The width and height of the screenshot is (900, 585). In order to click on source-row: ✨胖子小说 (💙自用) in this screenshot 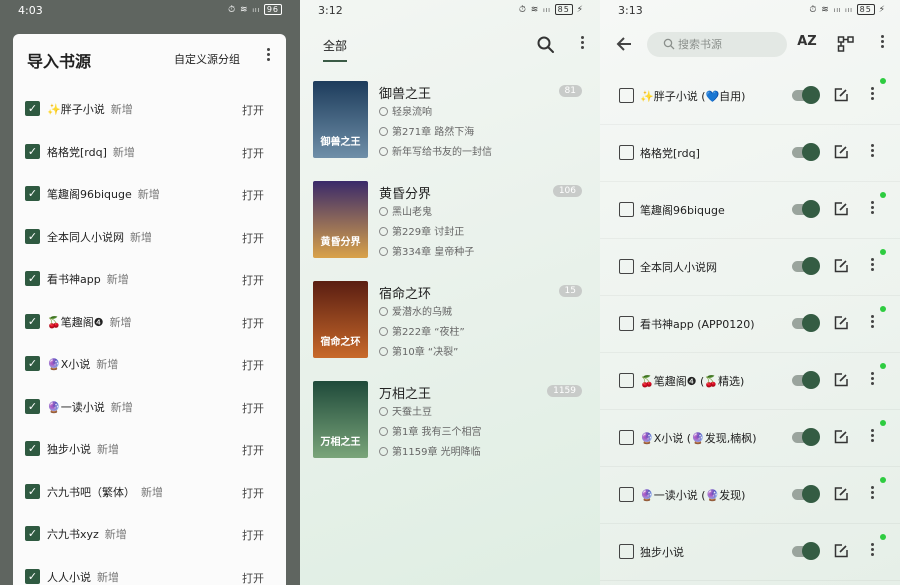, I will do `click(750, 96)`.